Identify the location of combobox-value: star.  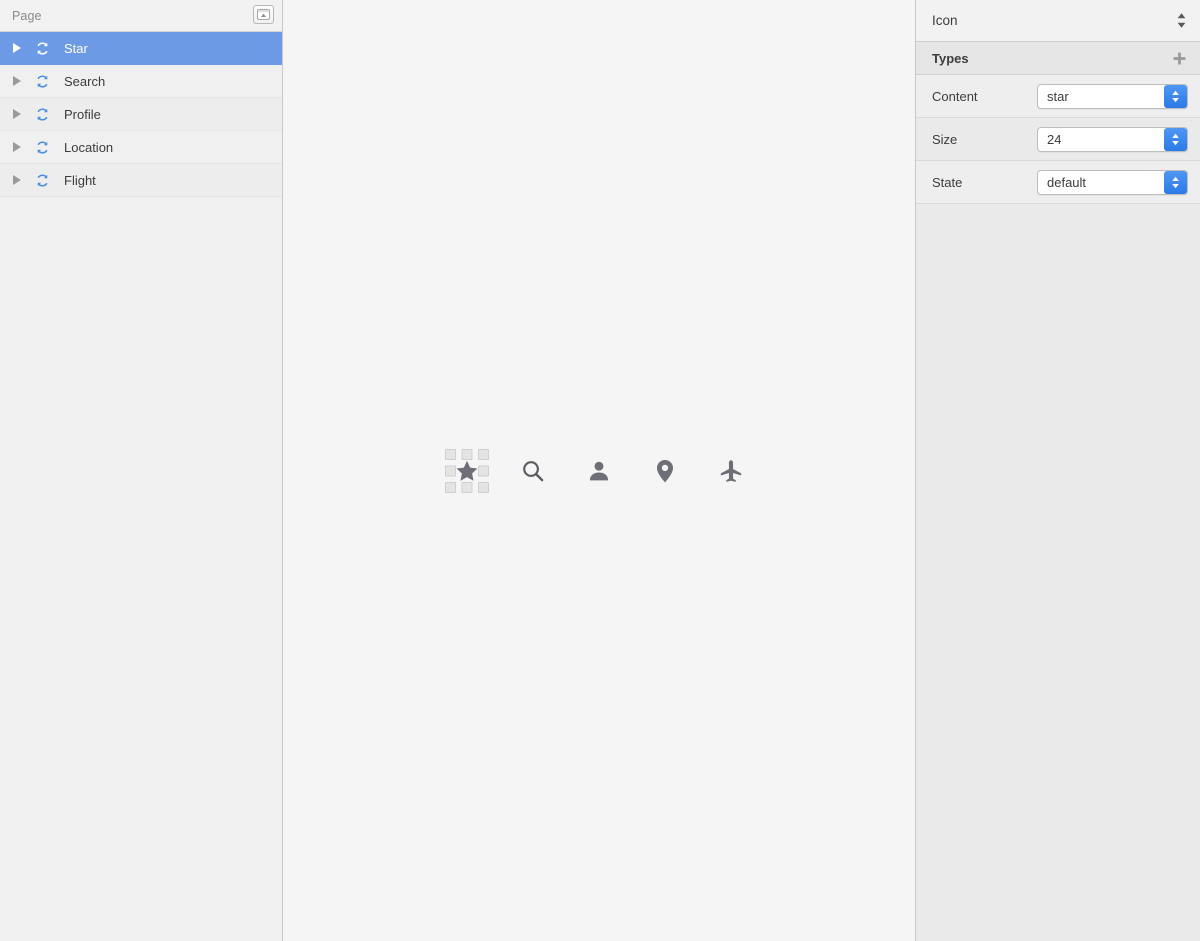
(1058, 96).